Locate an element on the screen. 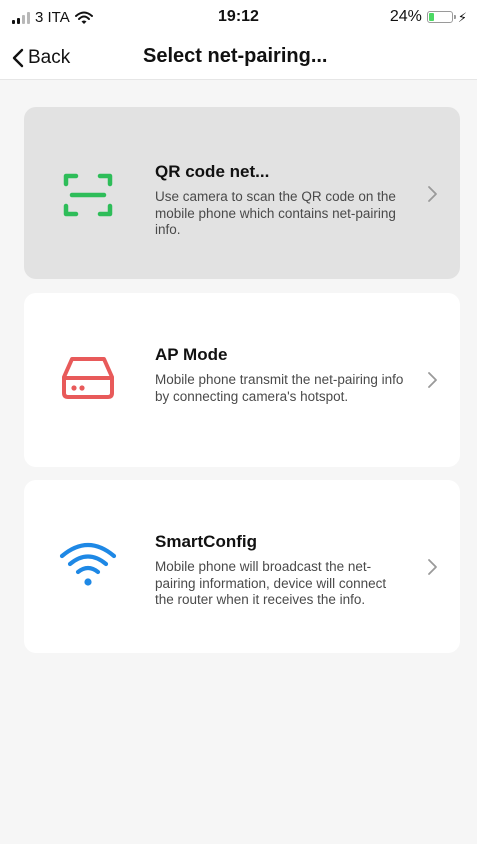 This screenshot has width=477, height=844. back-button: Back is located at coordinates (41, 58).